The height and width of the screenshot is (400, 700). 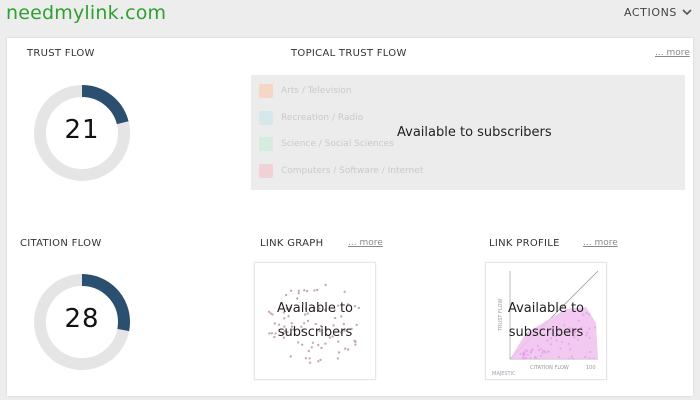 What do you see at coordinates (292, 243) in the screenshot?
I see `link-graph-label: LINK GRAPH` at bounding box center [292, 243].